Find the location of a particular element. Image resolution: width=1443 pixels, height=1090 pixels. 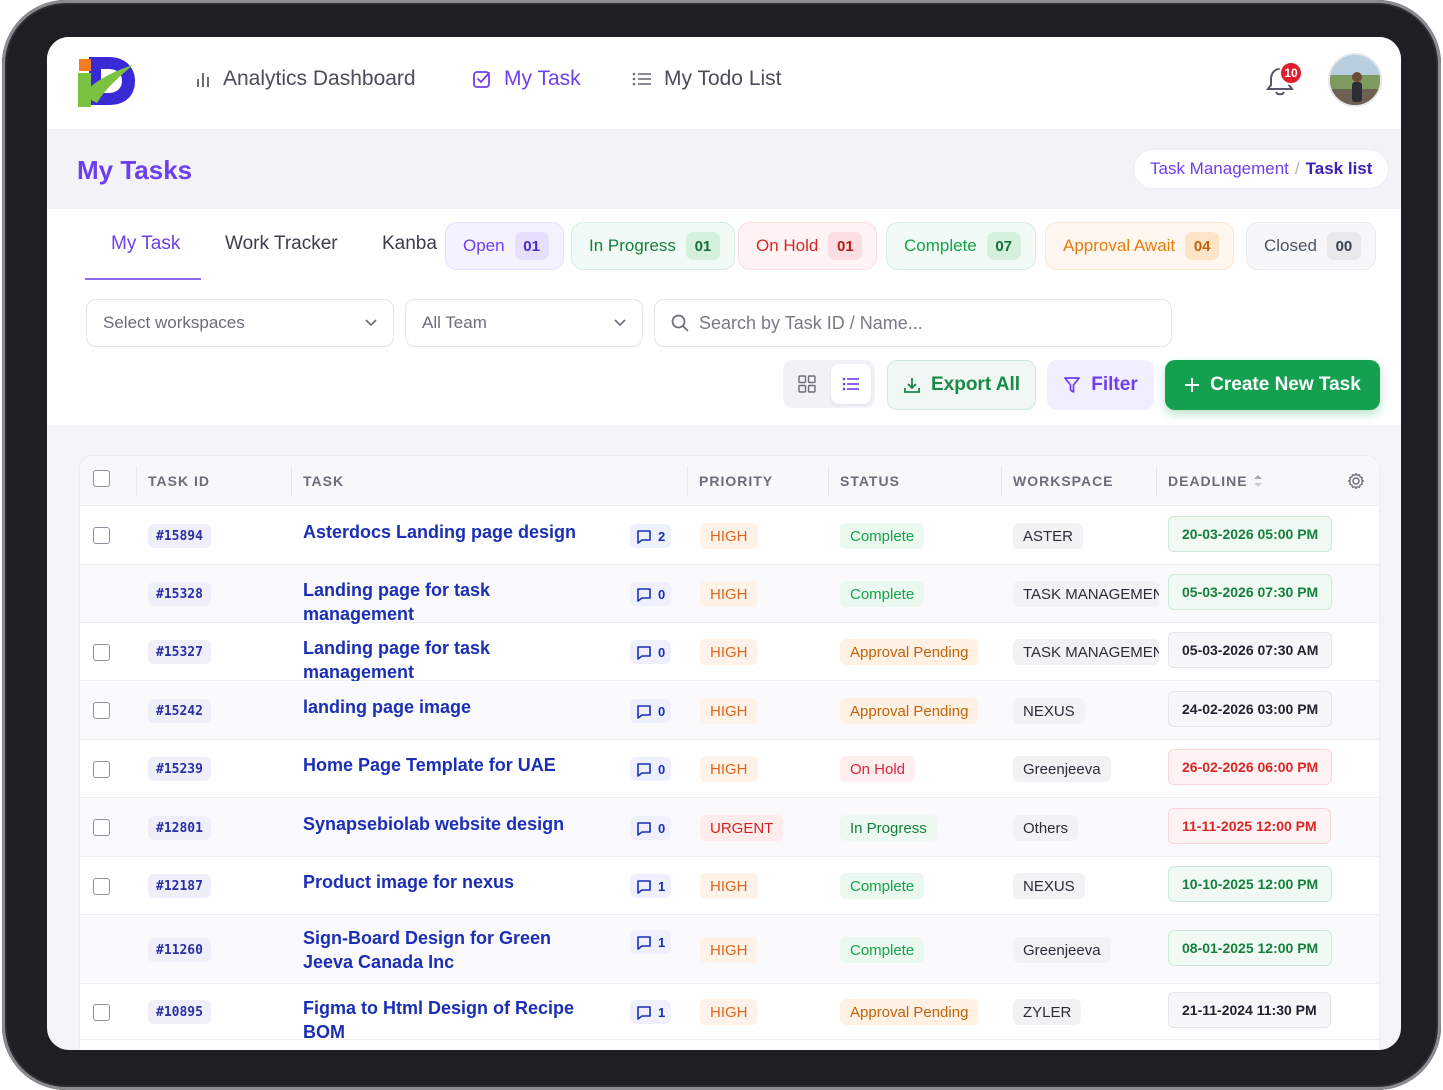

deadline-badge: 10-10-2025 12:00 PM is located at coordinates (1250, 884).